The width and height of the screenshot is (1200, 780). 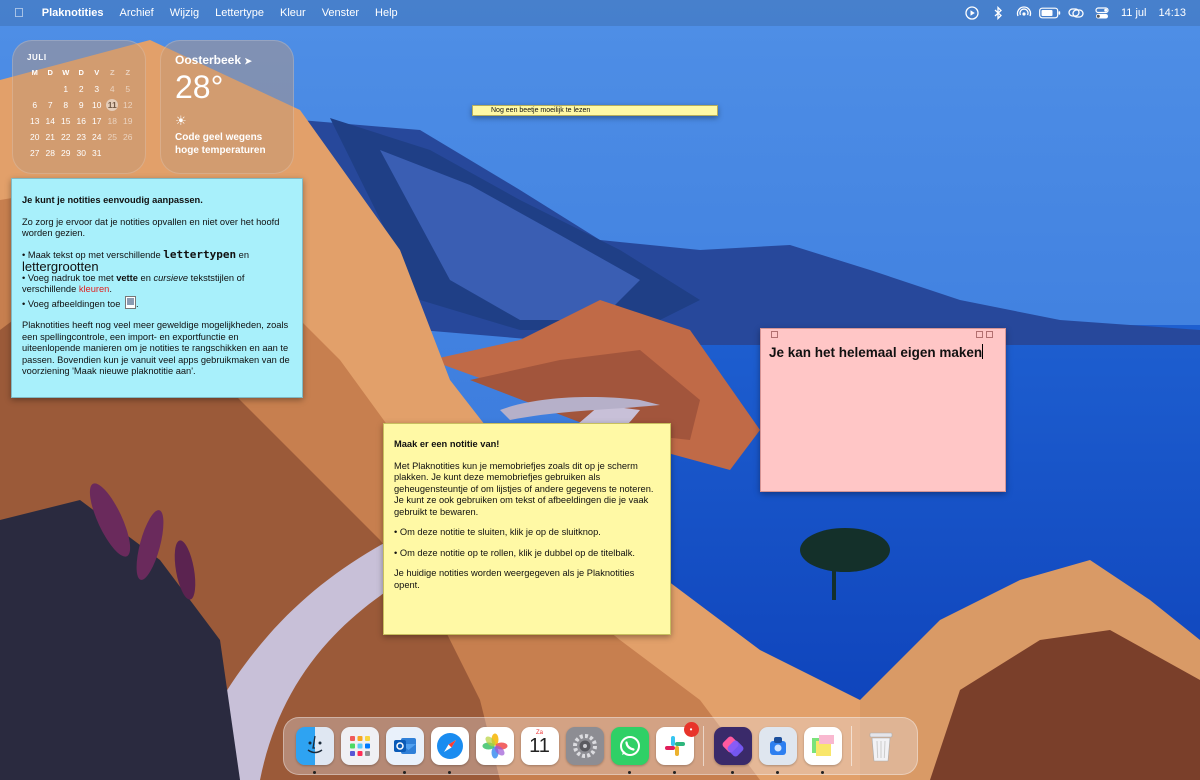 I want to click on dock-whatsapp, so click(x=629, y=750).